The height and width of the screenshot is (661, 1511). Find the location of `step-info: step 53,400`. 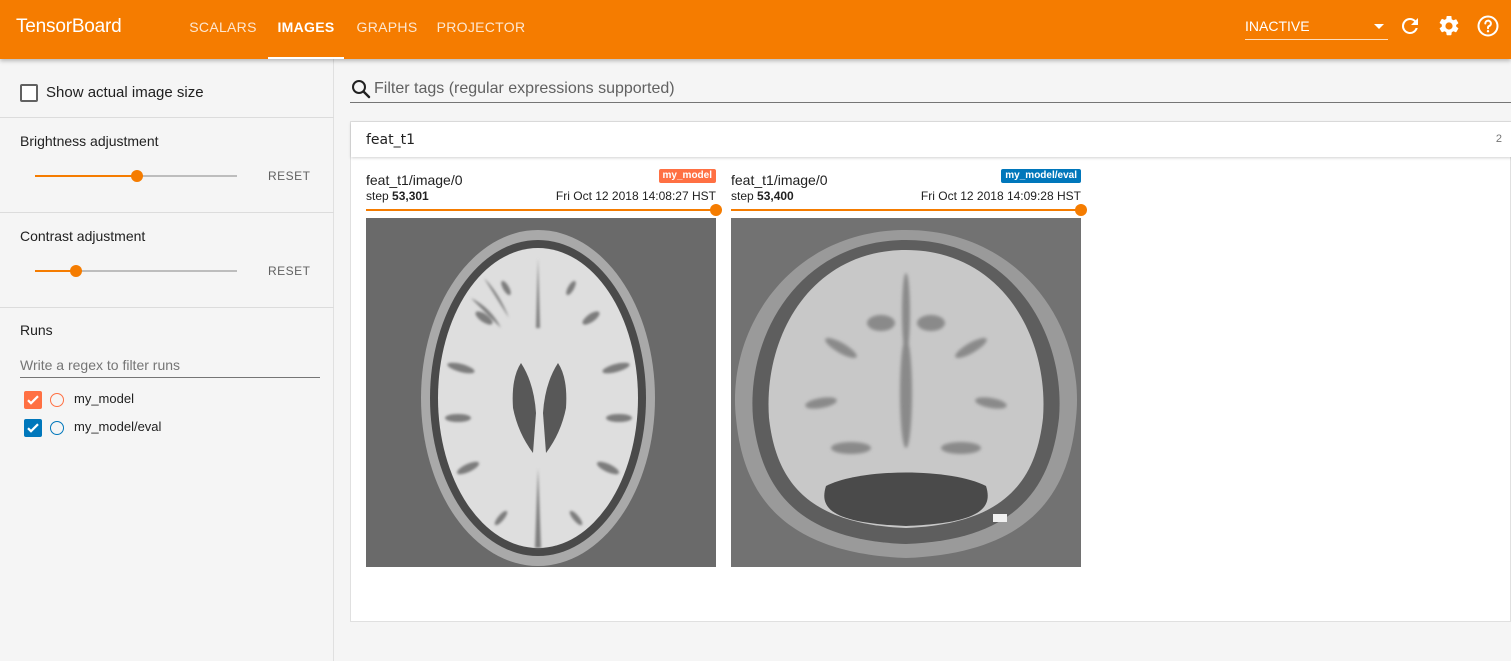

step-info: step 53,400 is located at coordinates (762, 196).